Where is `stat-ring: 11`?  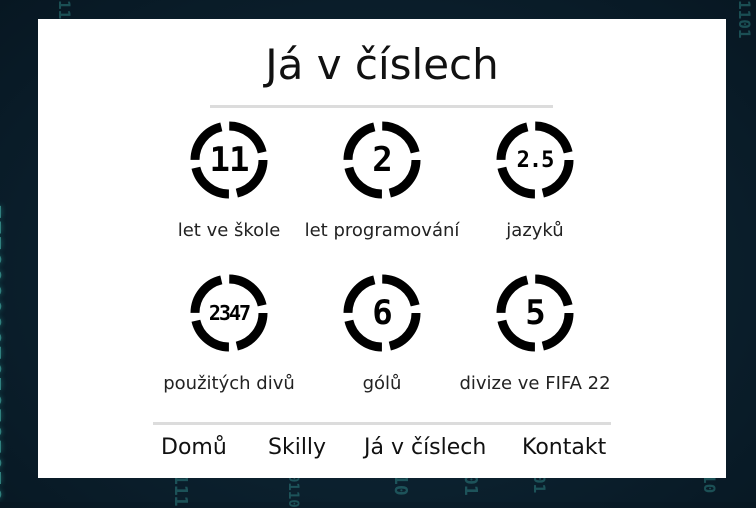
stat-ring: 11 is located at coordinates (229, 160).